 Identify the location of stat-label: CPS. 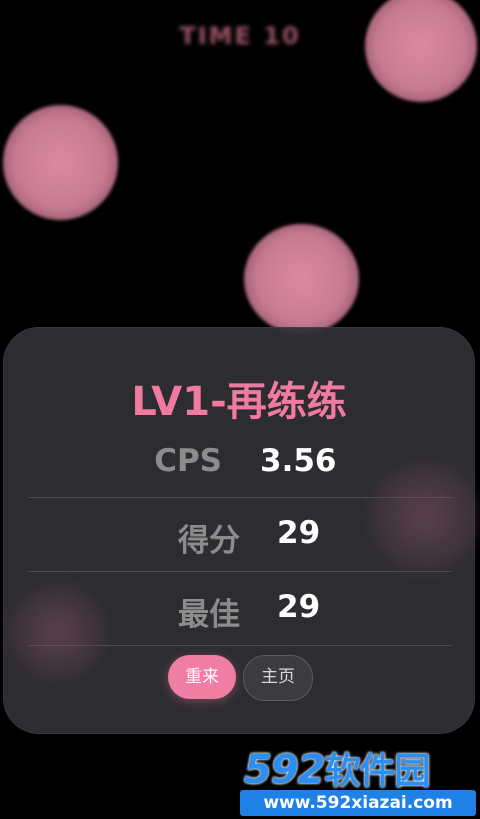
(188, 461).